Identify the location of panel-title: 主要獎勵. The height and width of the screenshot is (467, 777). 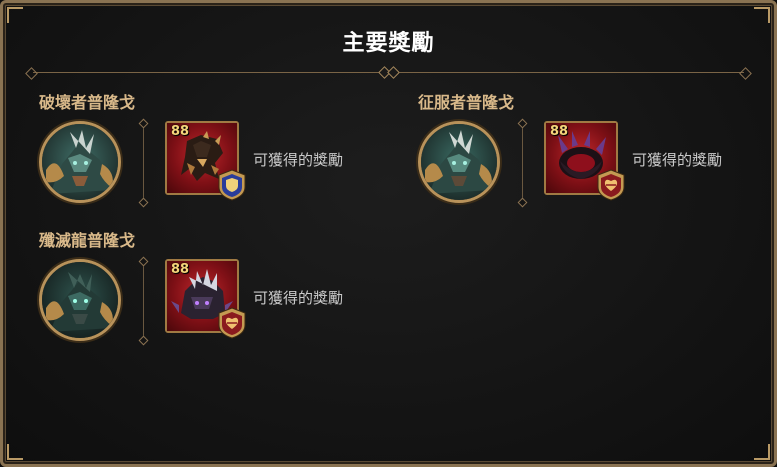
(388, 43).